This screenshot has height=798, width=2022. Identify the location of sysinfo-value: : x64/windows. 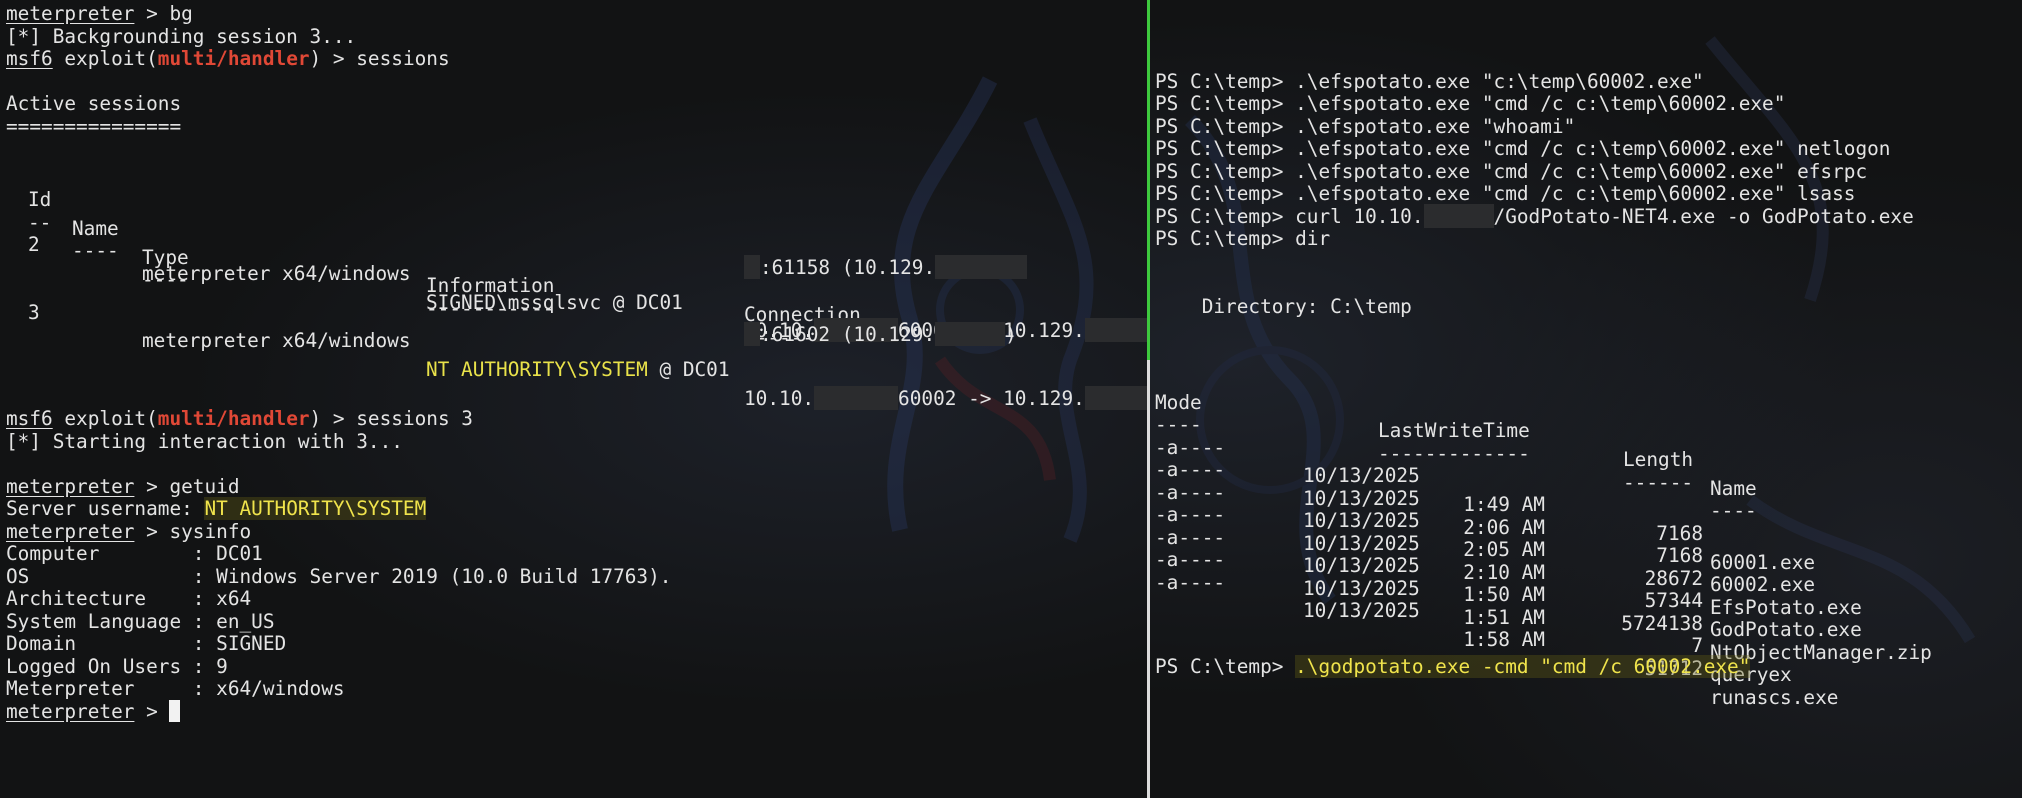
(268, 688).